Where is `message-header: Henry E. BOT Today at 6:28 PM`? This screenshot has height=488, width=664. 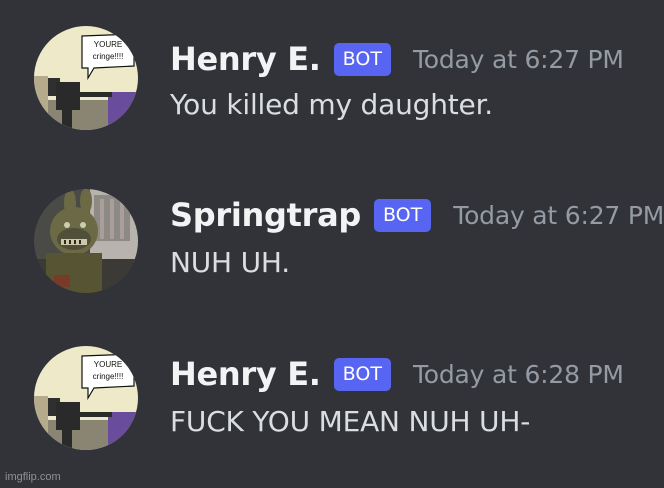
message-header: Henry E. BOT Today at 6:28 PM is located at coordinates (397, 374).